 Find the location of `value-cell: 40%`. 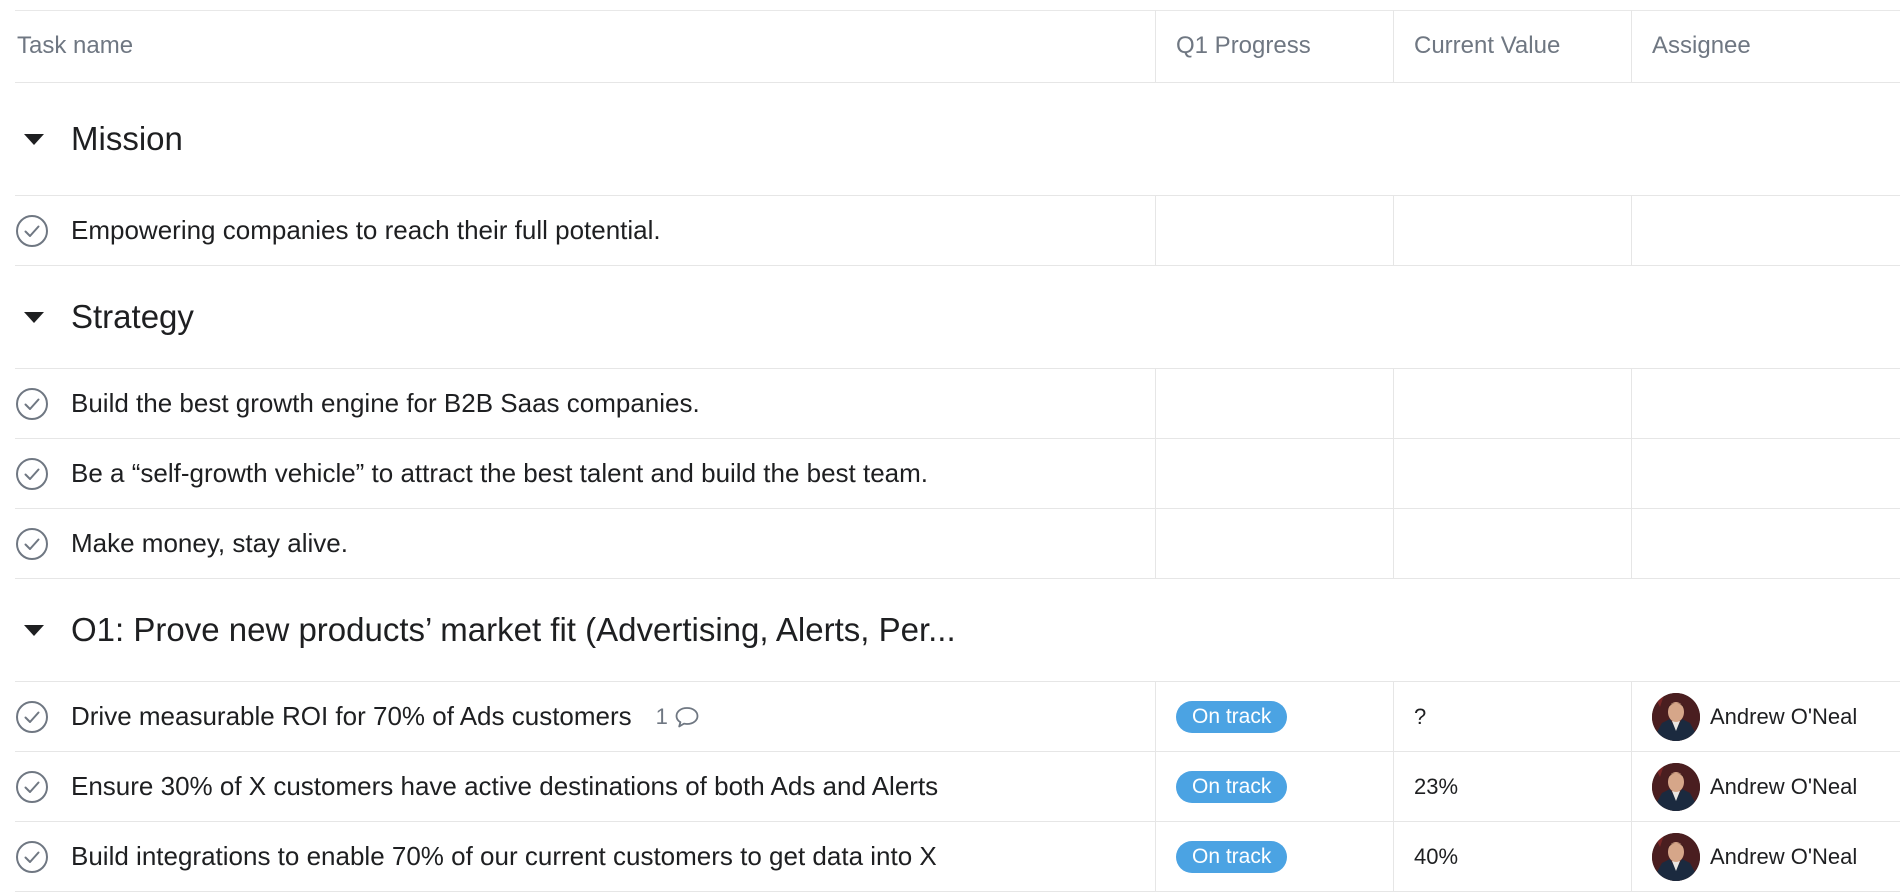

value-cell: 40% is located at coordinates (1512, 856).